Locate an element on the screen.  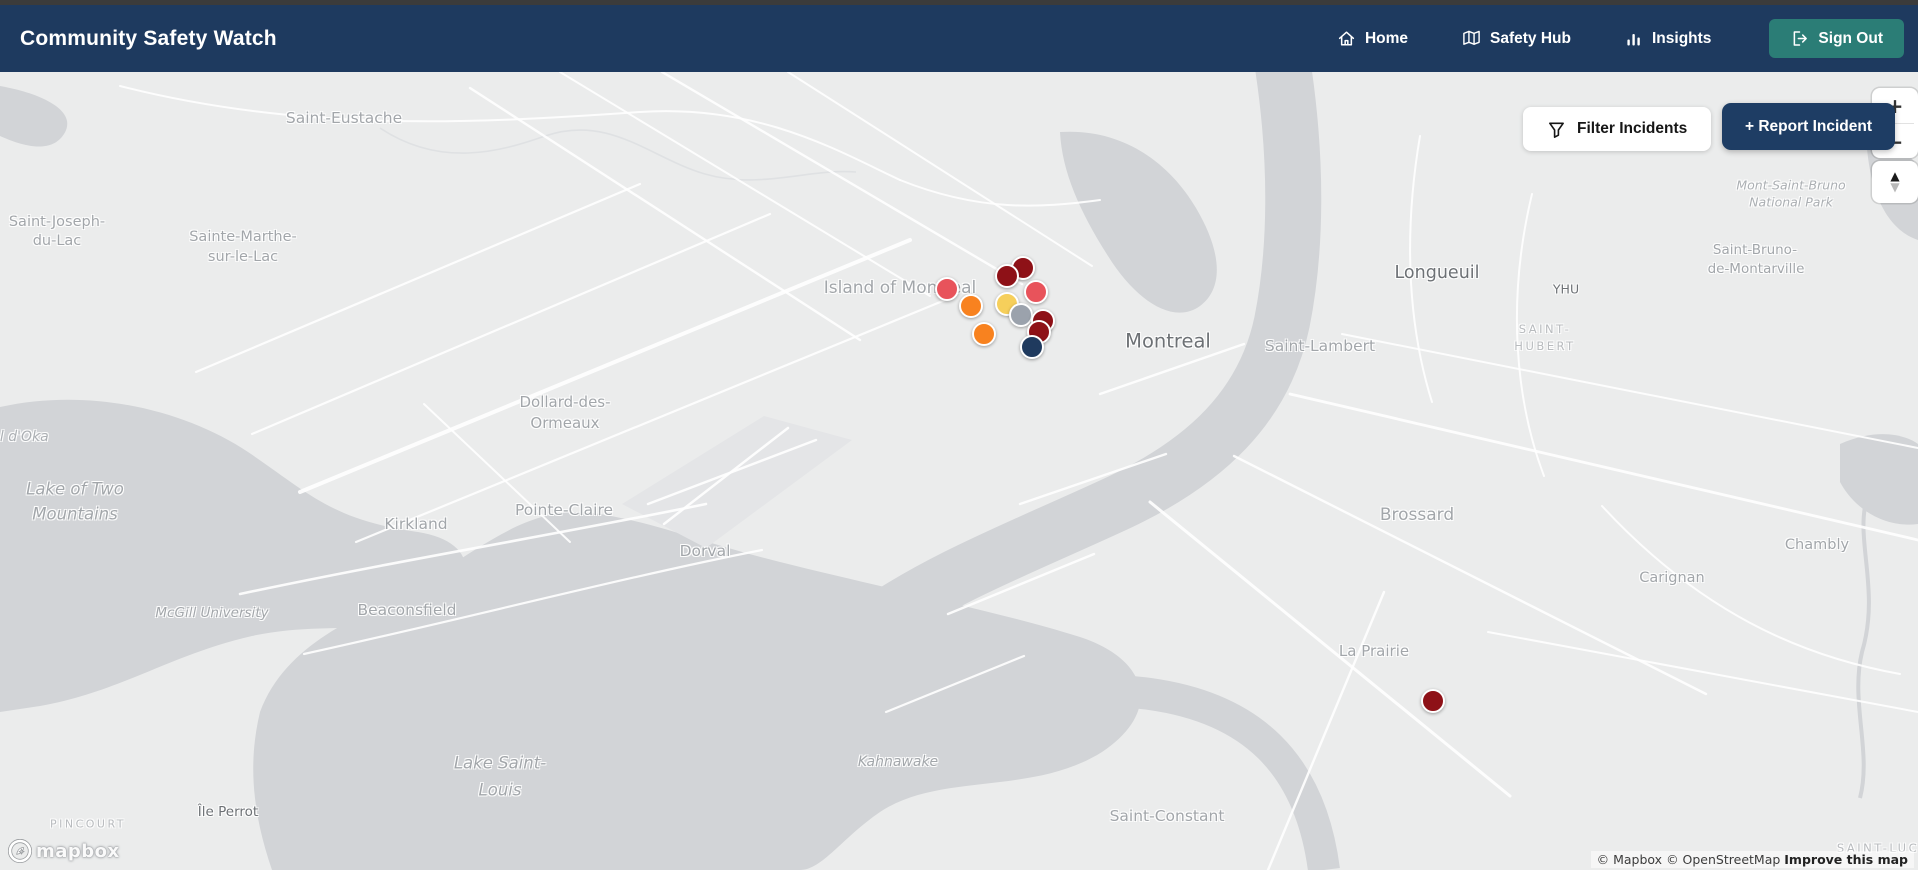
attribution-osm-link: © OpenStreetMap is located at coordinates (1723, 859).